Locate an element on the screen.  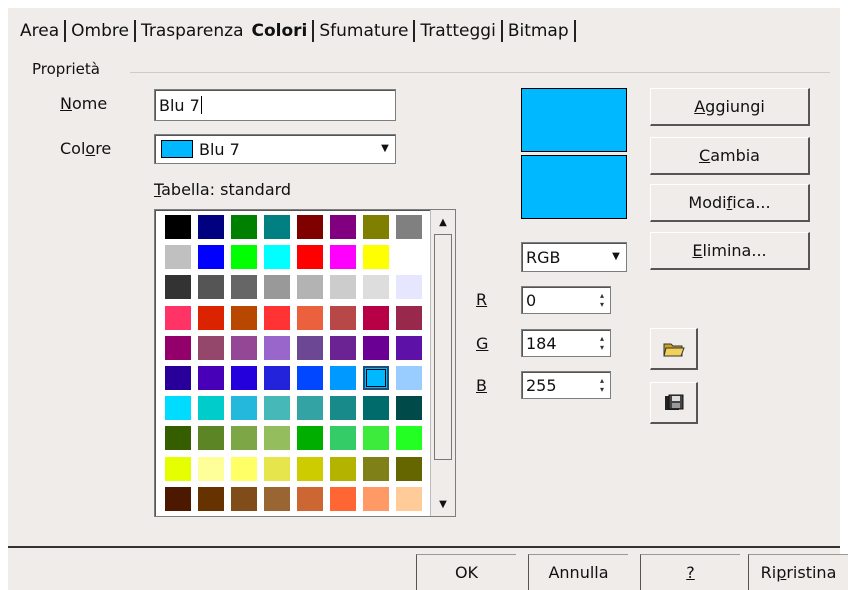
color-table-scrollbar: ▲ ▼ is located at coordinates (442, 363).